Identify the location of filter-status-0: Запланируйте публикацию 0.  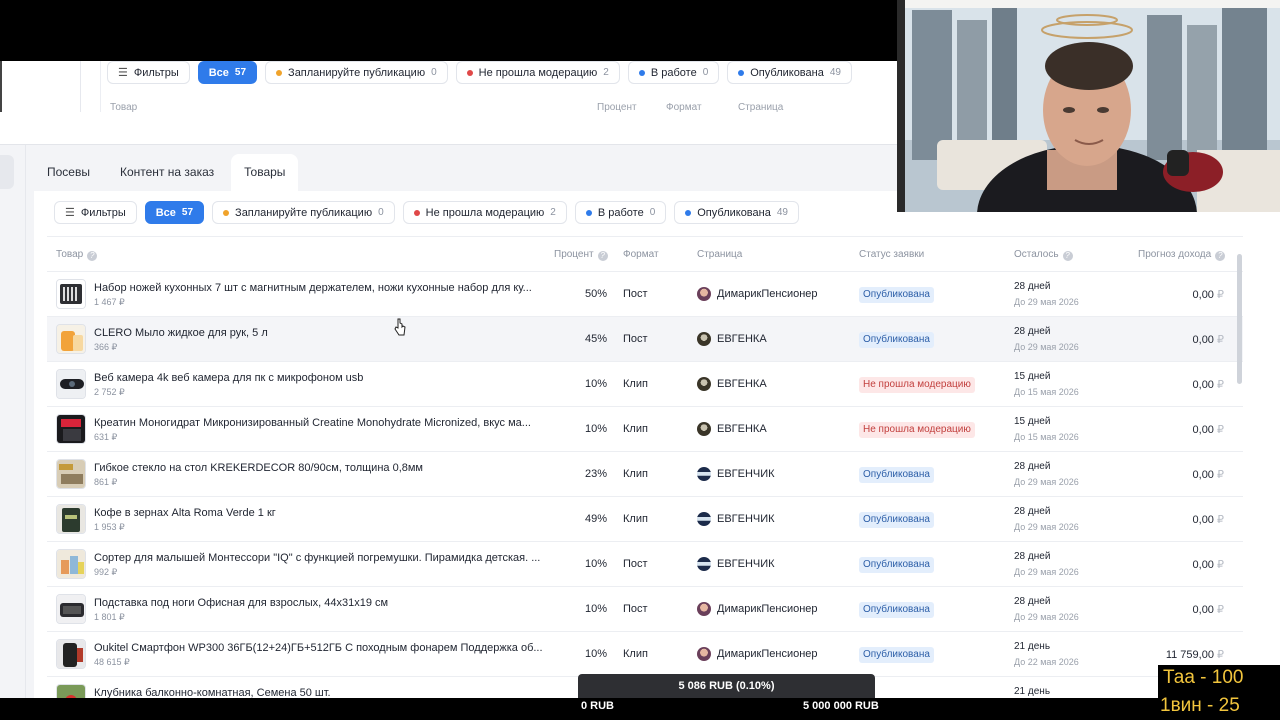
(303, 212).